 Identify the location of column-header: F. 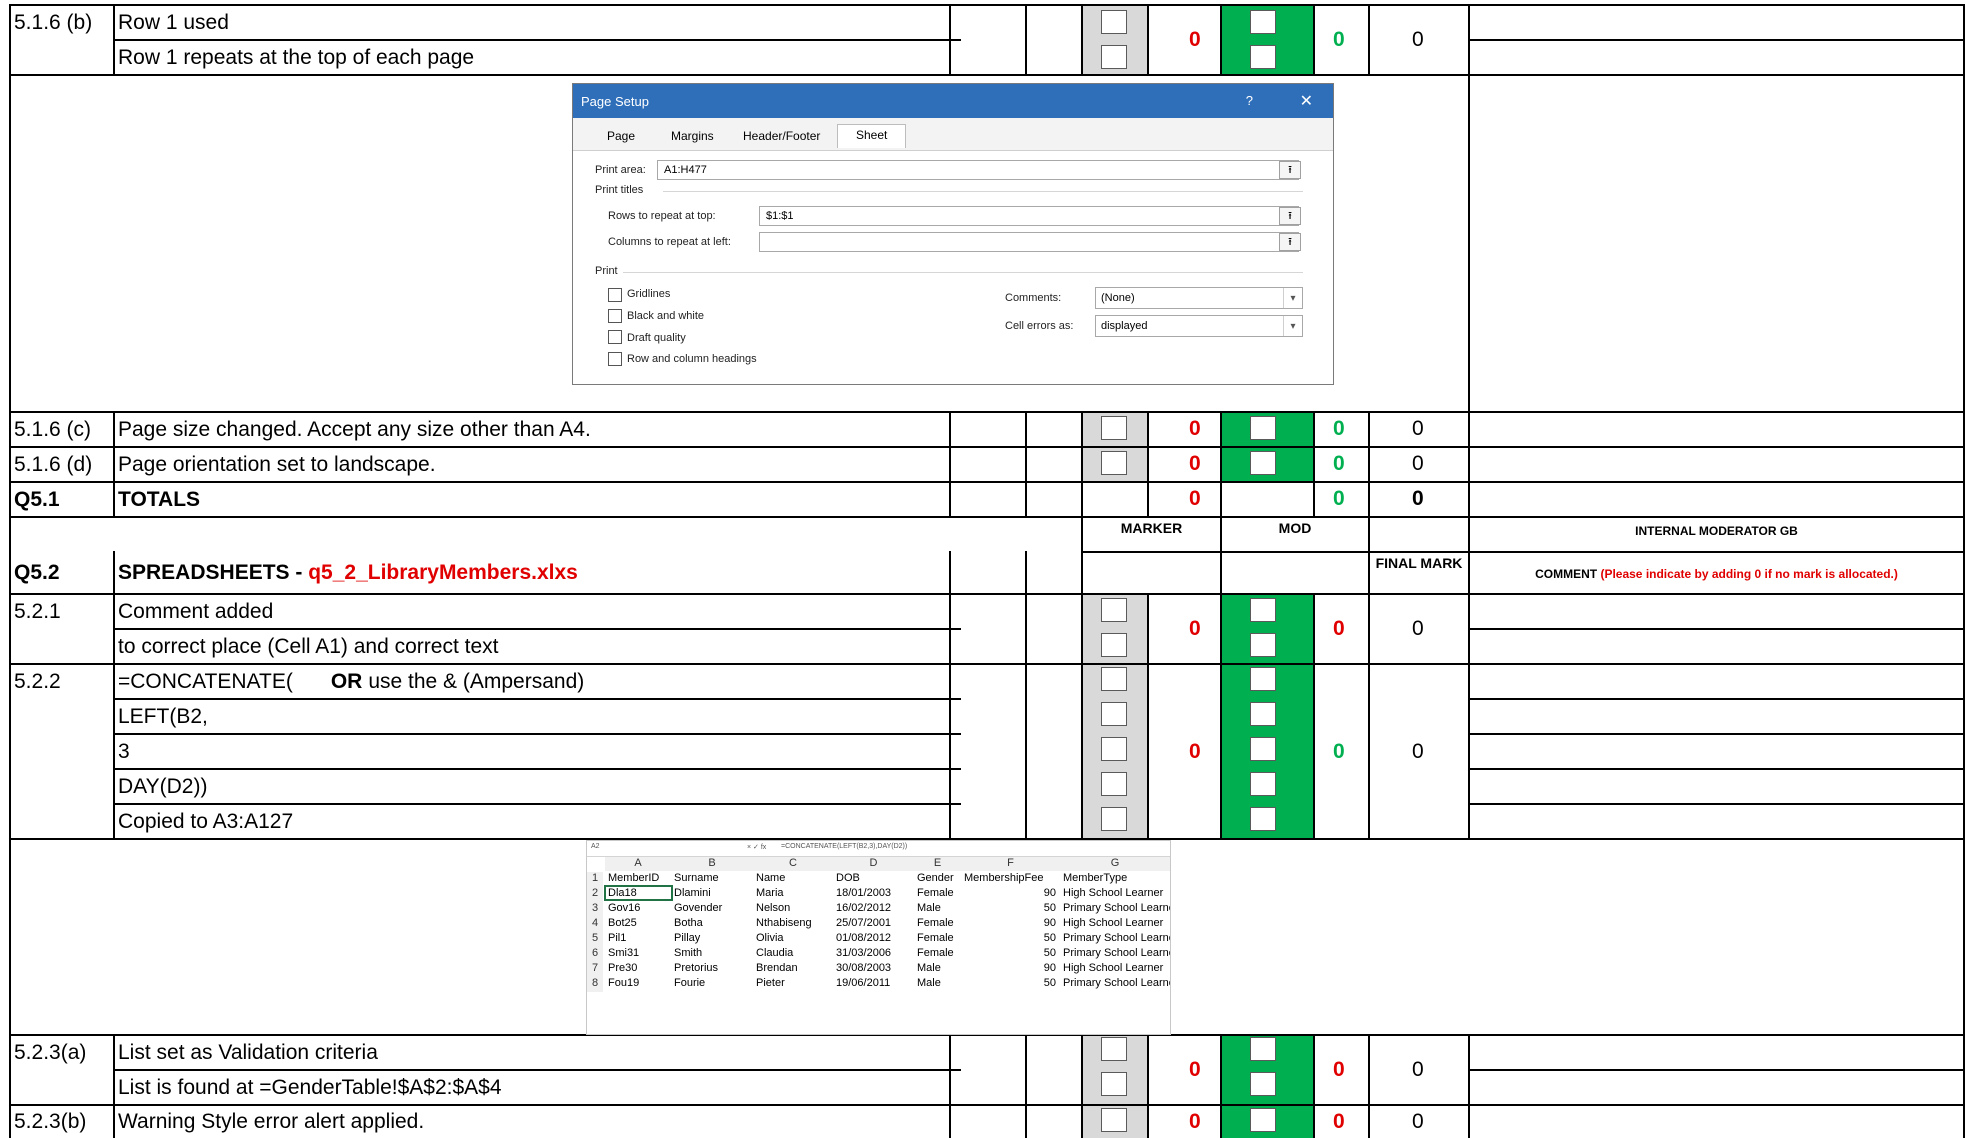
(1011, 864).